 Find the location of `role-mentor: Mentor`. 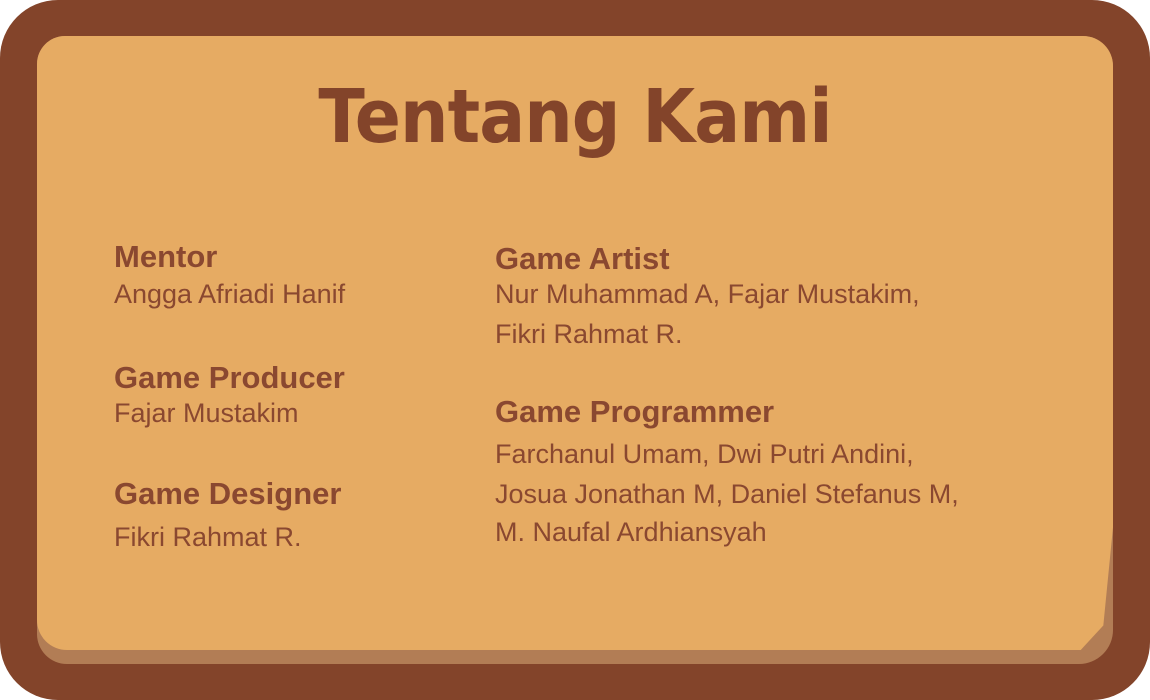

role-mentor: Mentor is located at coordinates (166, 256).